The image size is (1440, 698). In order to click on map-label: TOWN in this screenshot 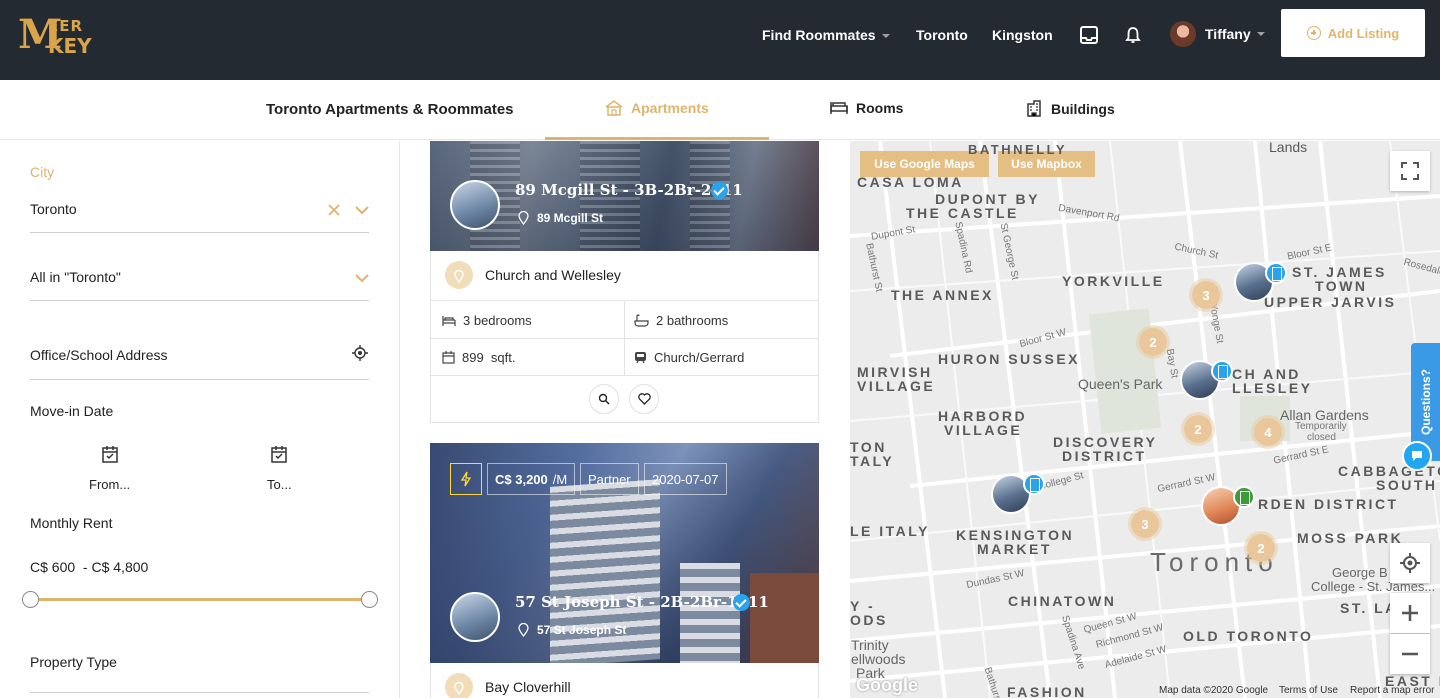, I will do `click(1341, 286)`.